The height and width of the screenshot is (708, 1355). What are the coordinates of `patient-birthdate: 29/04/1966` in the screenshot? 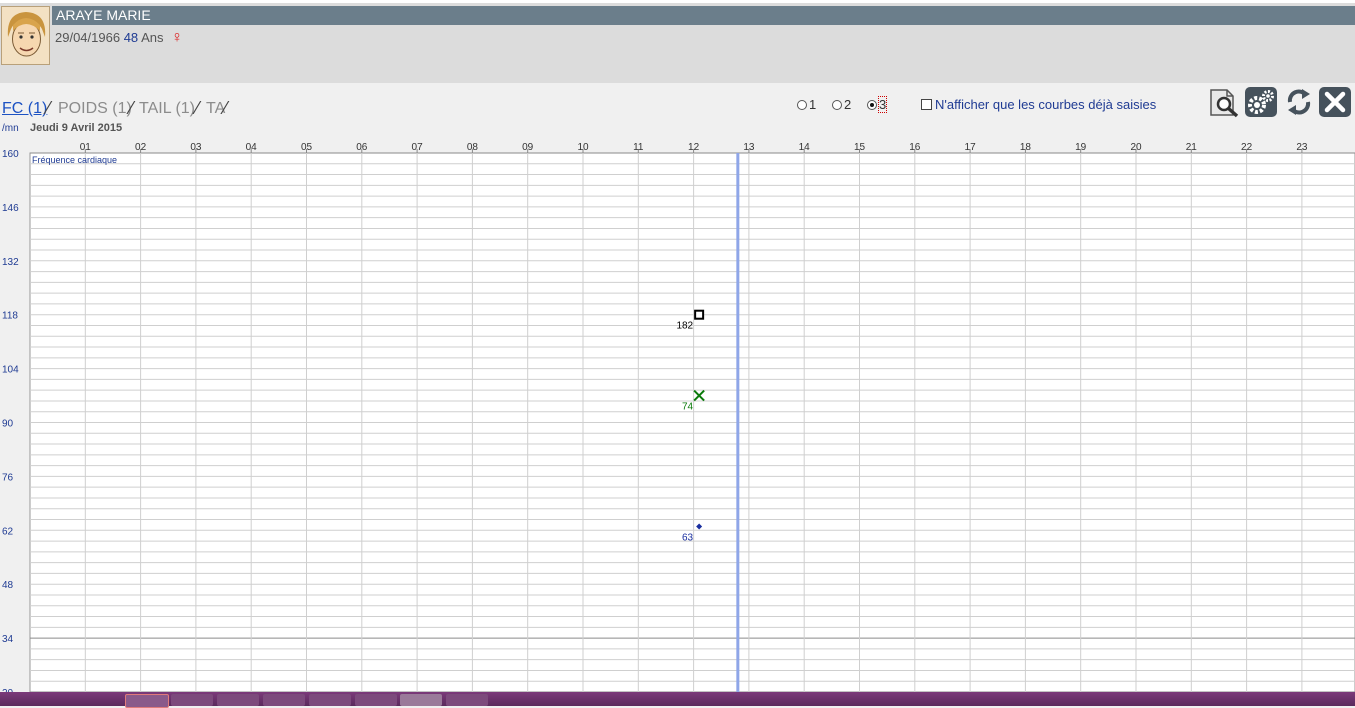 It's located at (88, 37).